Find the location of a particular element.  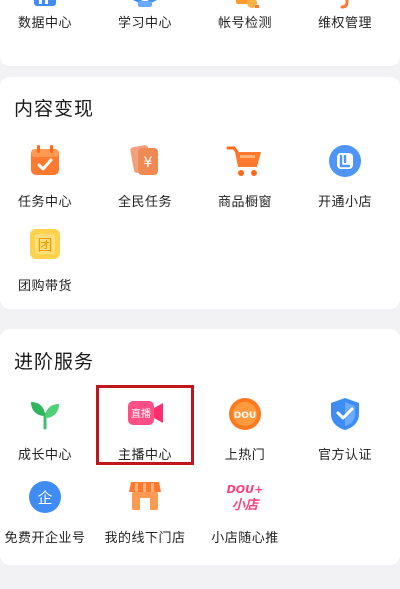

grid-item-official-verification: 官方认证 is located at coordinates (345, 429).